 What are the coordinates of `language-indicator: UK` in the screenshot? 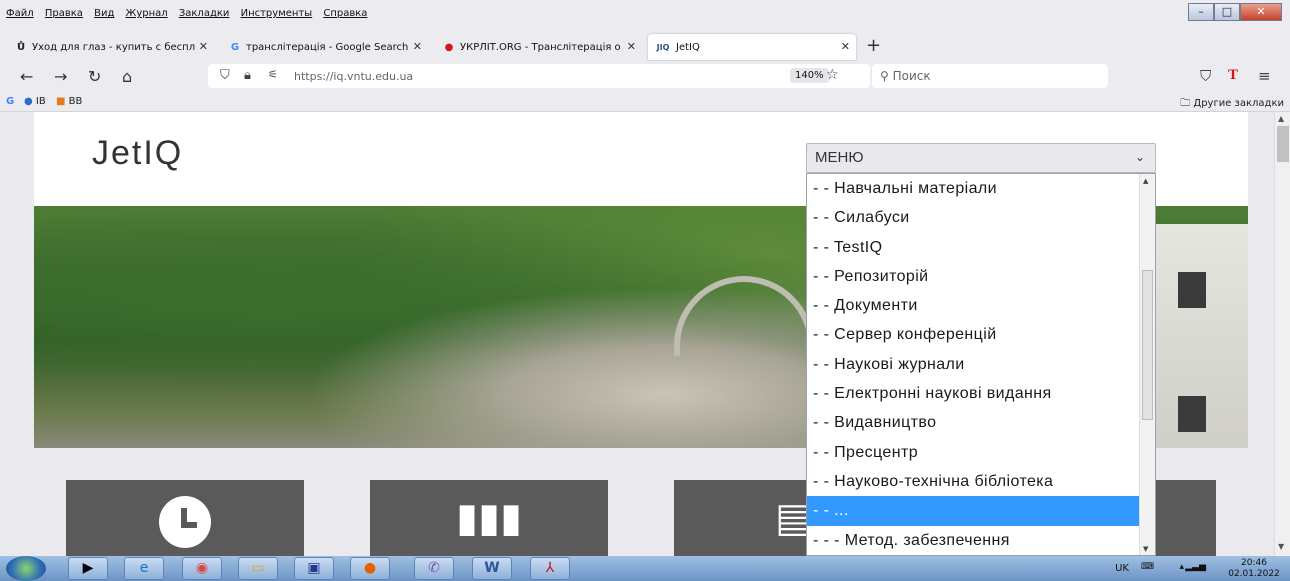 It's located at (1122, 568).